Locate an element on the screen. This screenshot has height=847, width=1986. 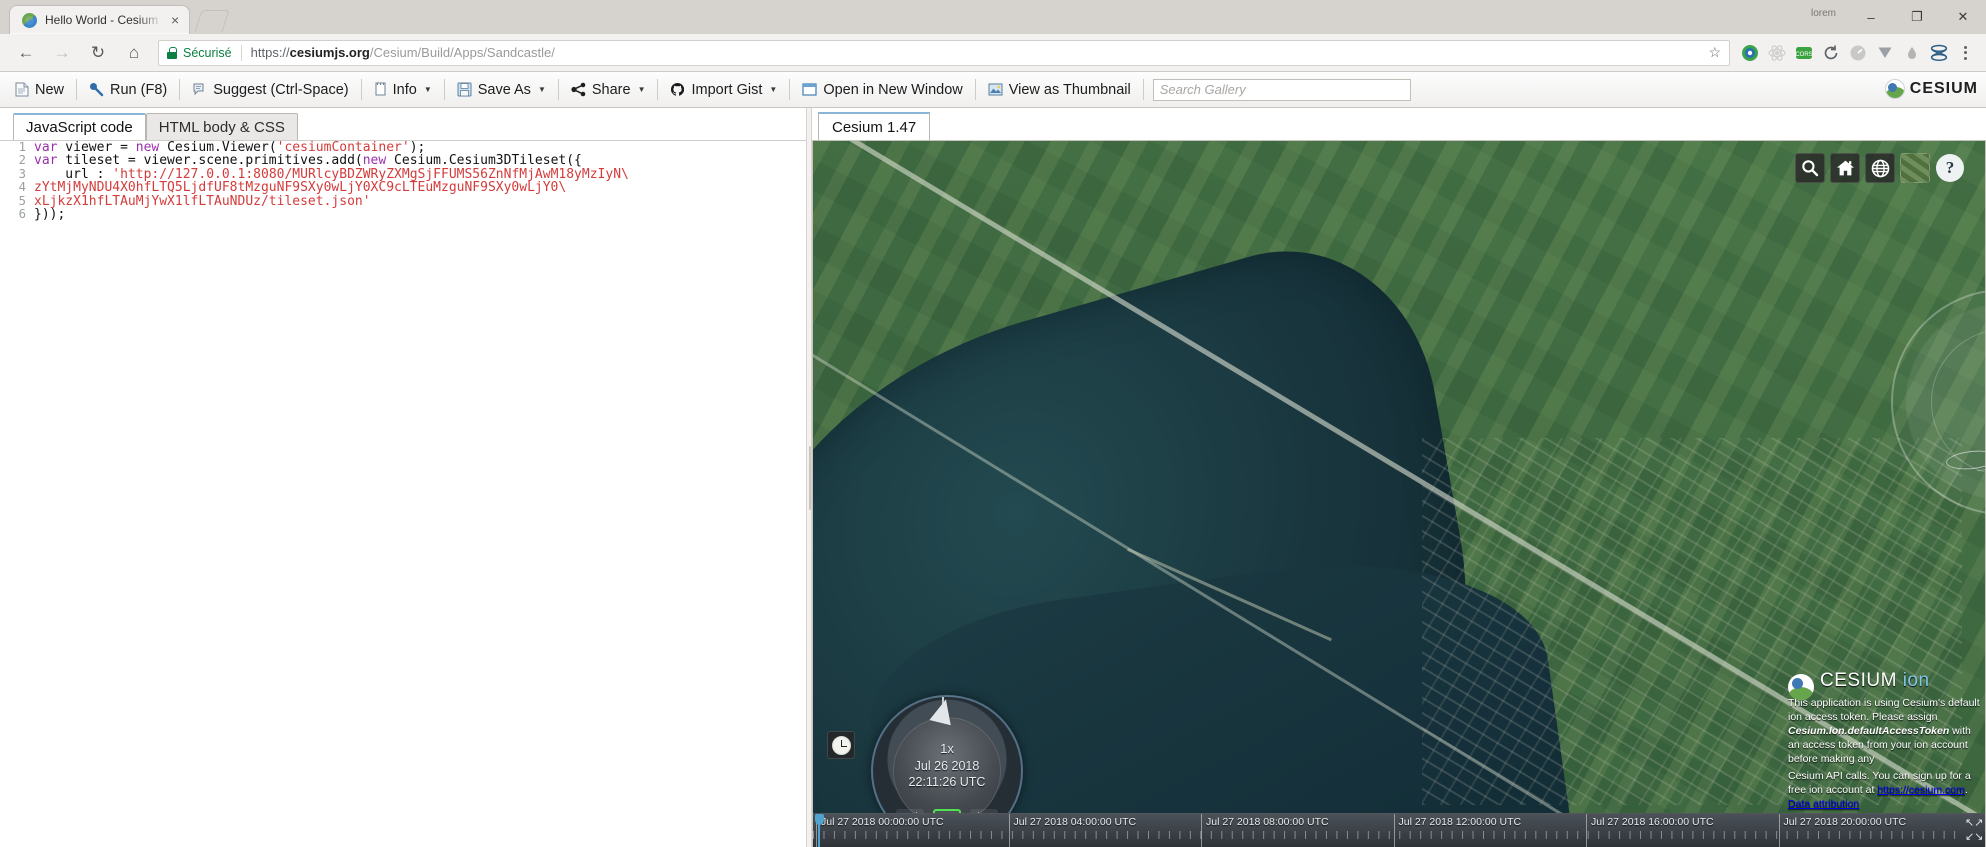
extension-gauge-icon is located at coordinates (1858, 53).